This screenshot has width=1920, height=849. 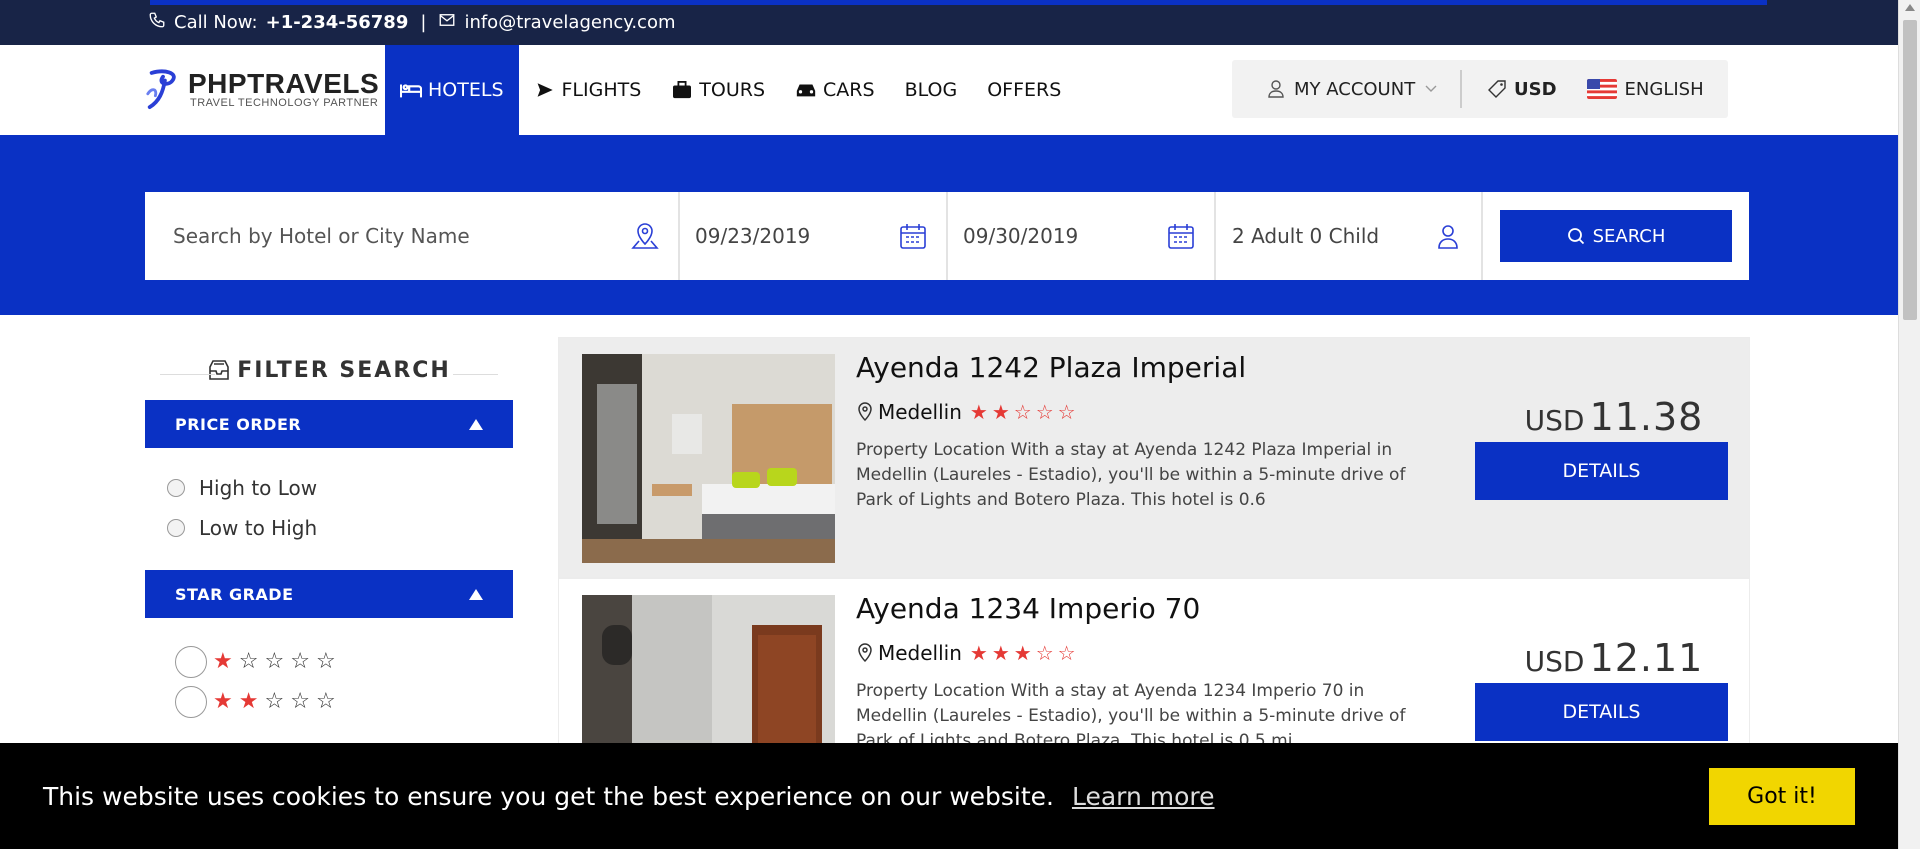 What do you see at coordinates (1646, 658) in the screenshot?
I see `price-amount: 12.11` at bounding box center [1646, 658].